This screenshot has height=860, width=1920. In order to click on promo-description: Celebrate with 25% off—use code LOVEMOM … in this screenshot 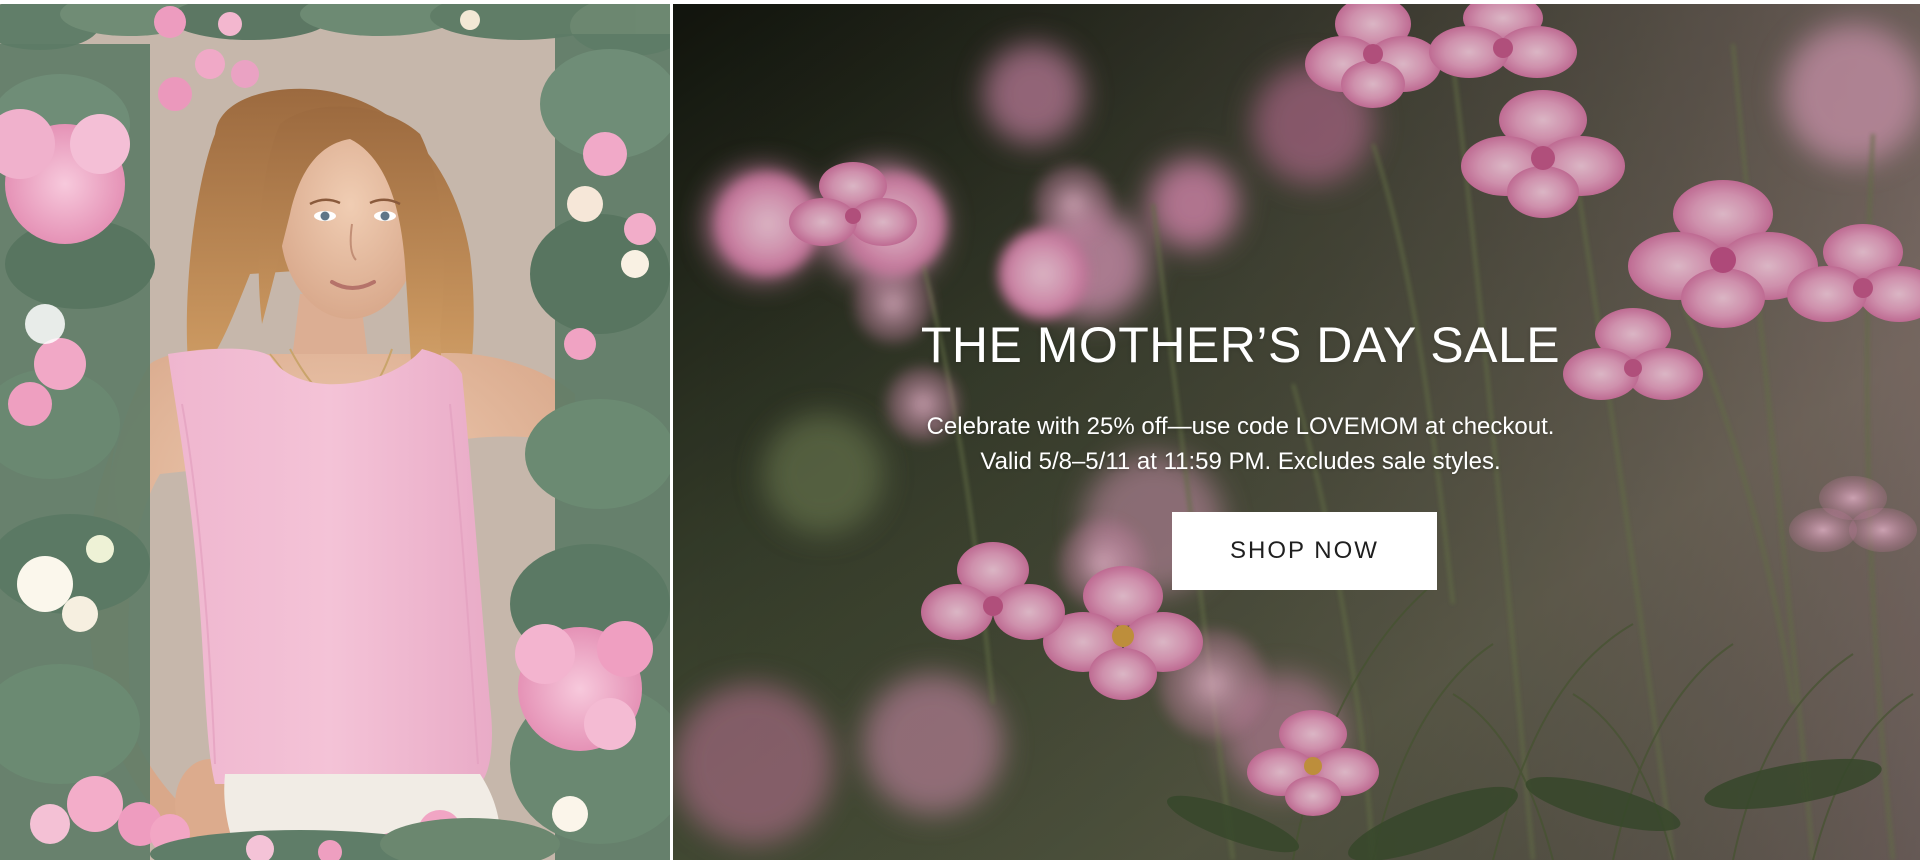, I will do `click(1240, 444)`.